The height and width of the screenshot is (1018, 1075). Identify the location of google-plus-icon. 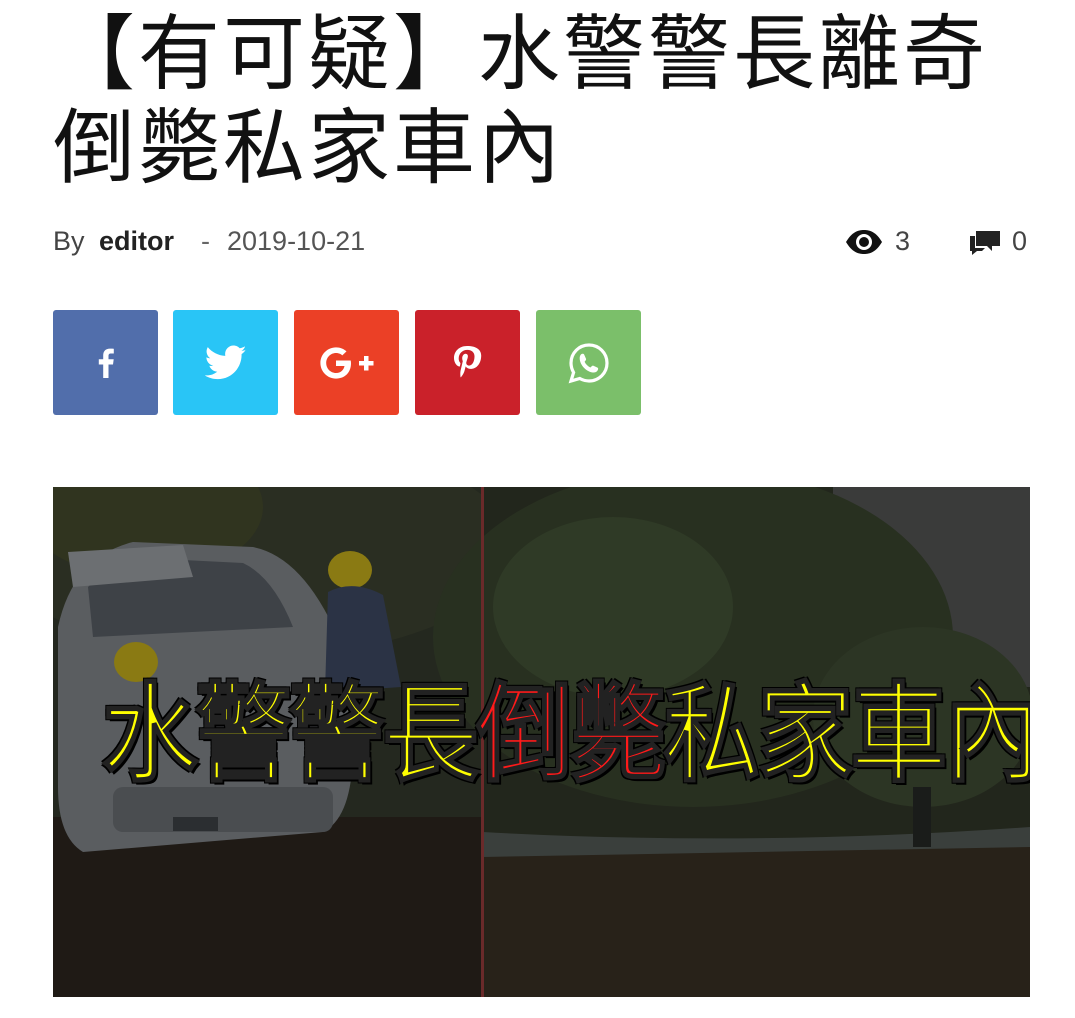
(346, 362).